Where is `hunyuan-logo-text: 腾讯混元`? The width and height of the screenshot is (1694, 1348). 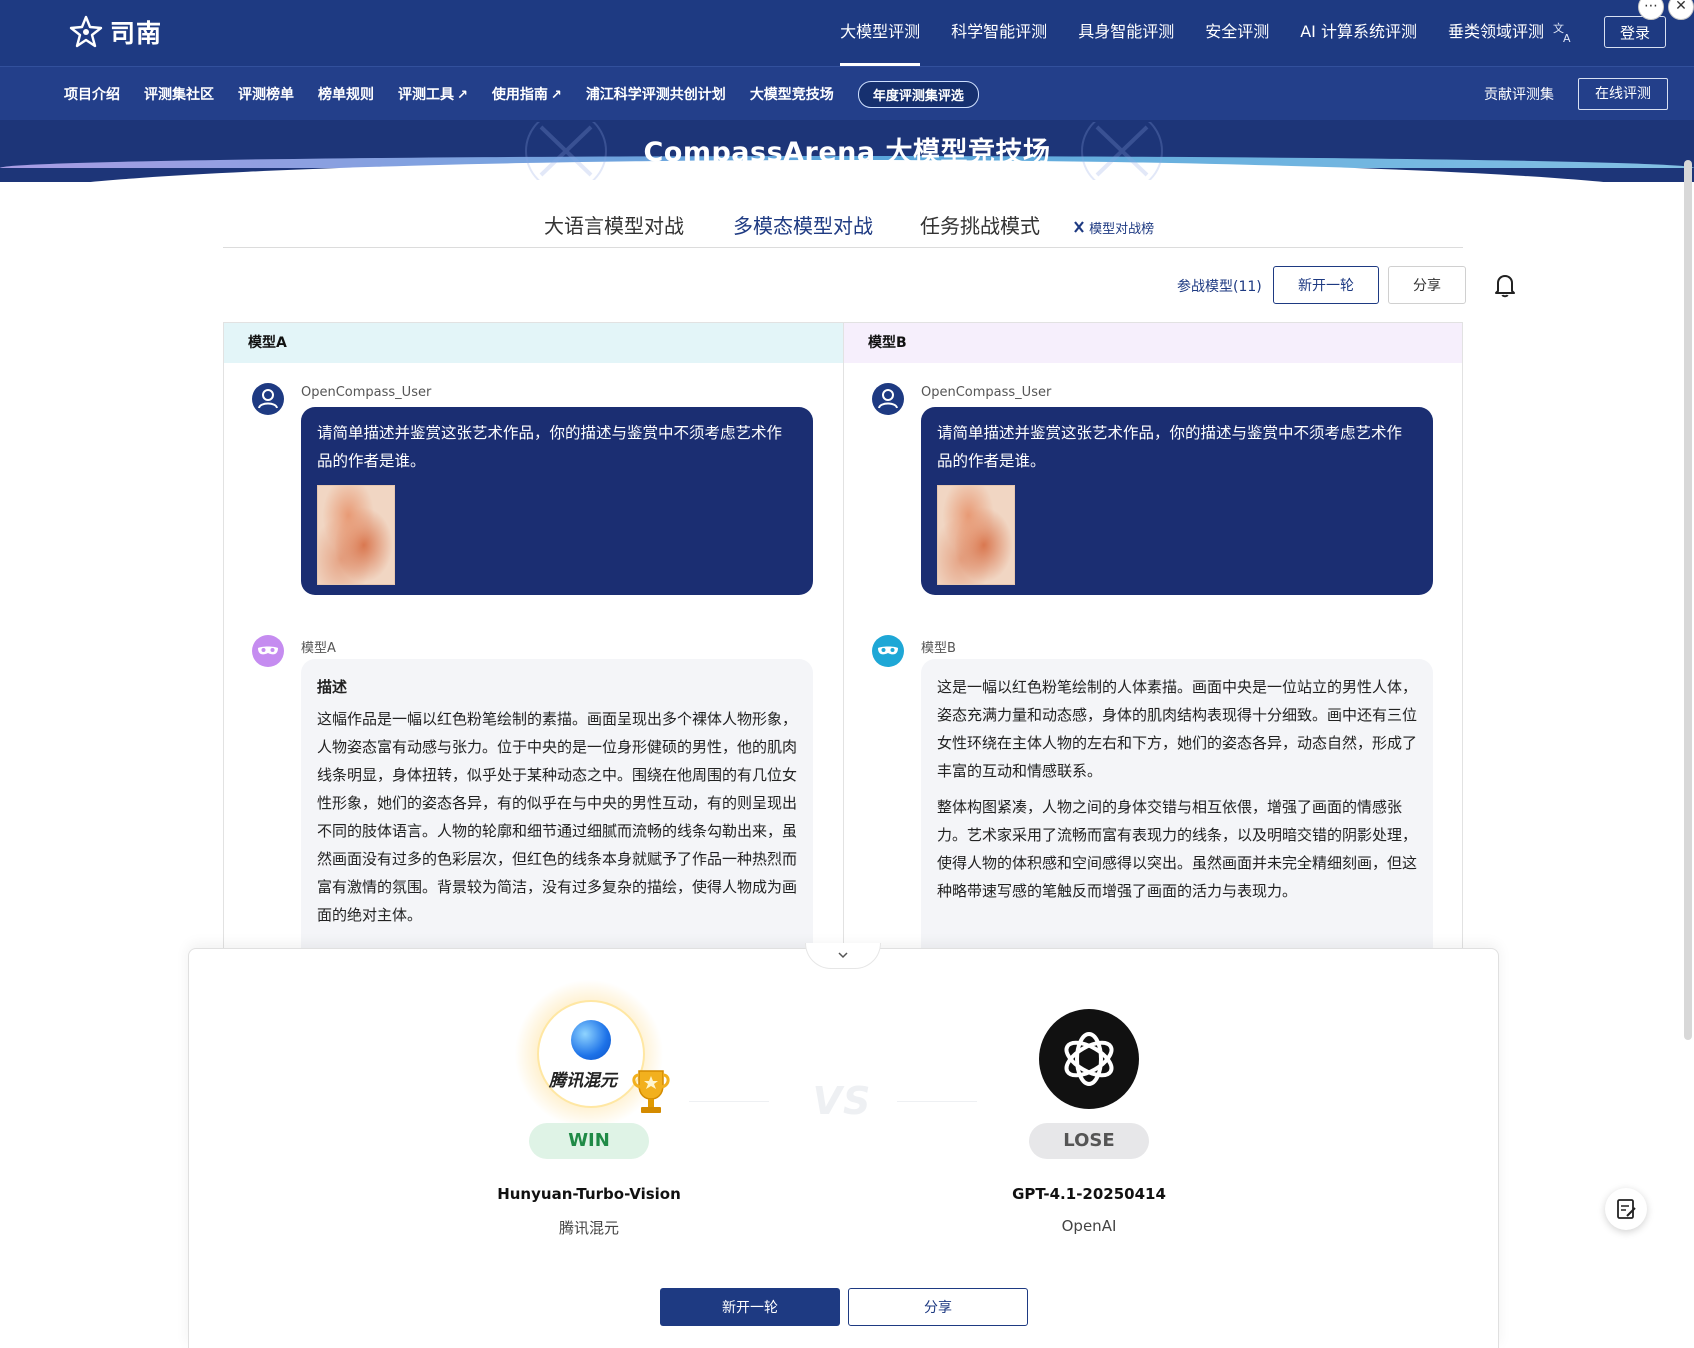 hunyuan-logo-text: 腾讯混元 is located at coordinates (583, 1081).